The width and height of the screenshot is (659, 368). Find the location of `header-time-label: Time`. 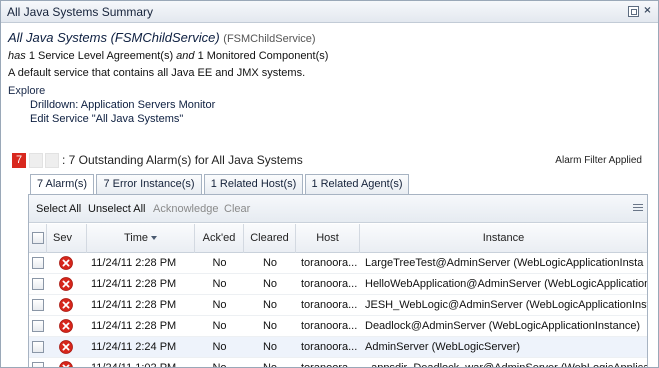

header-time-label: Time is located at coordinates (136, 238).